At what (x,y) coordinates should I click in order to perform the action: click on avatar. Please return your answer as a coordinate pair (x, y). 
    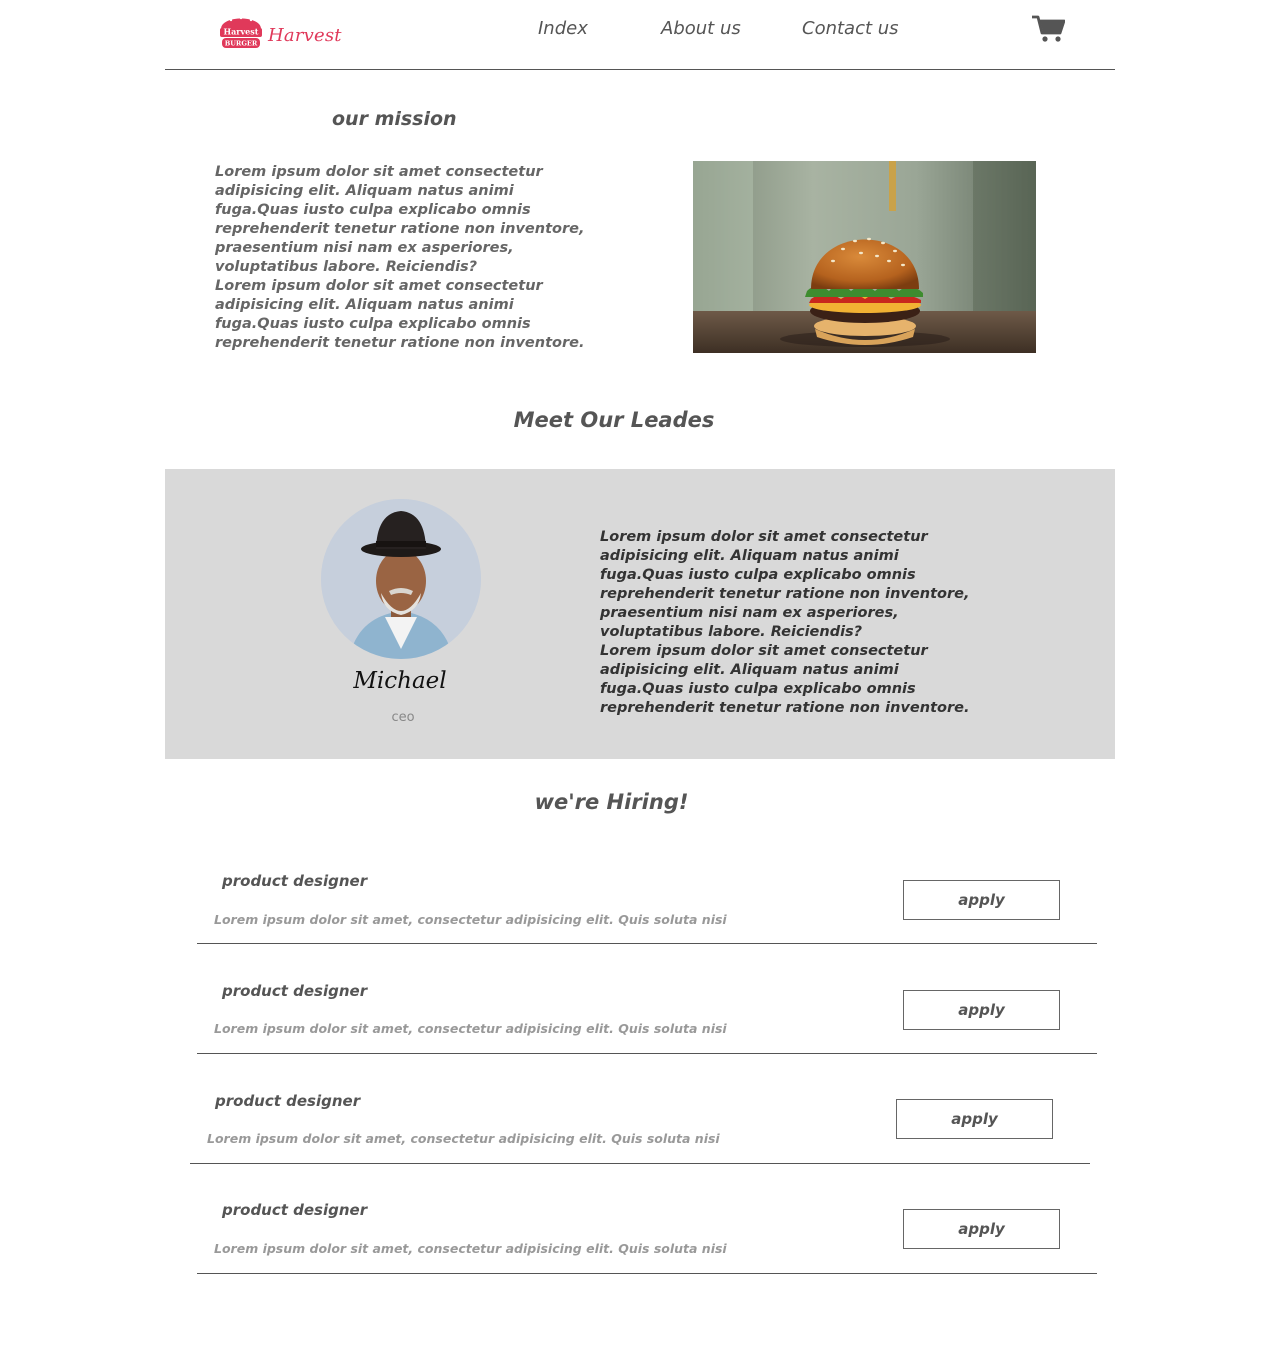
    Looking at the image, I should click on (401, 579).